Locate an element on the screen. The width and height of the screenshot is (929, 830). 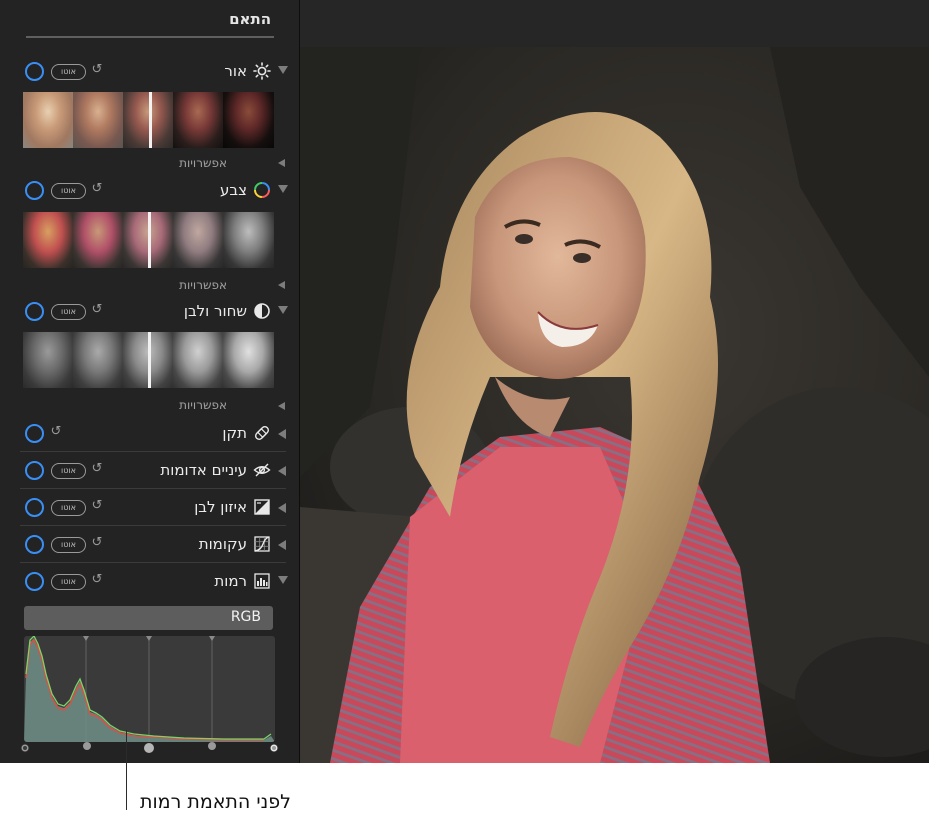
section-black-white: שחור ולבן ↺ אוטו is located at coordinates (149, 312).